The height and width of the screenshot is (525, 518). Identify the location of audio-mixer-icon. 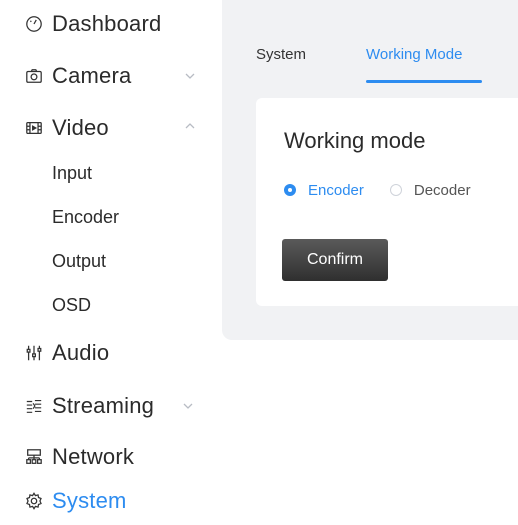
(34, 353).